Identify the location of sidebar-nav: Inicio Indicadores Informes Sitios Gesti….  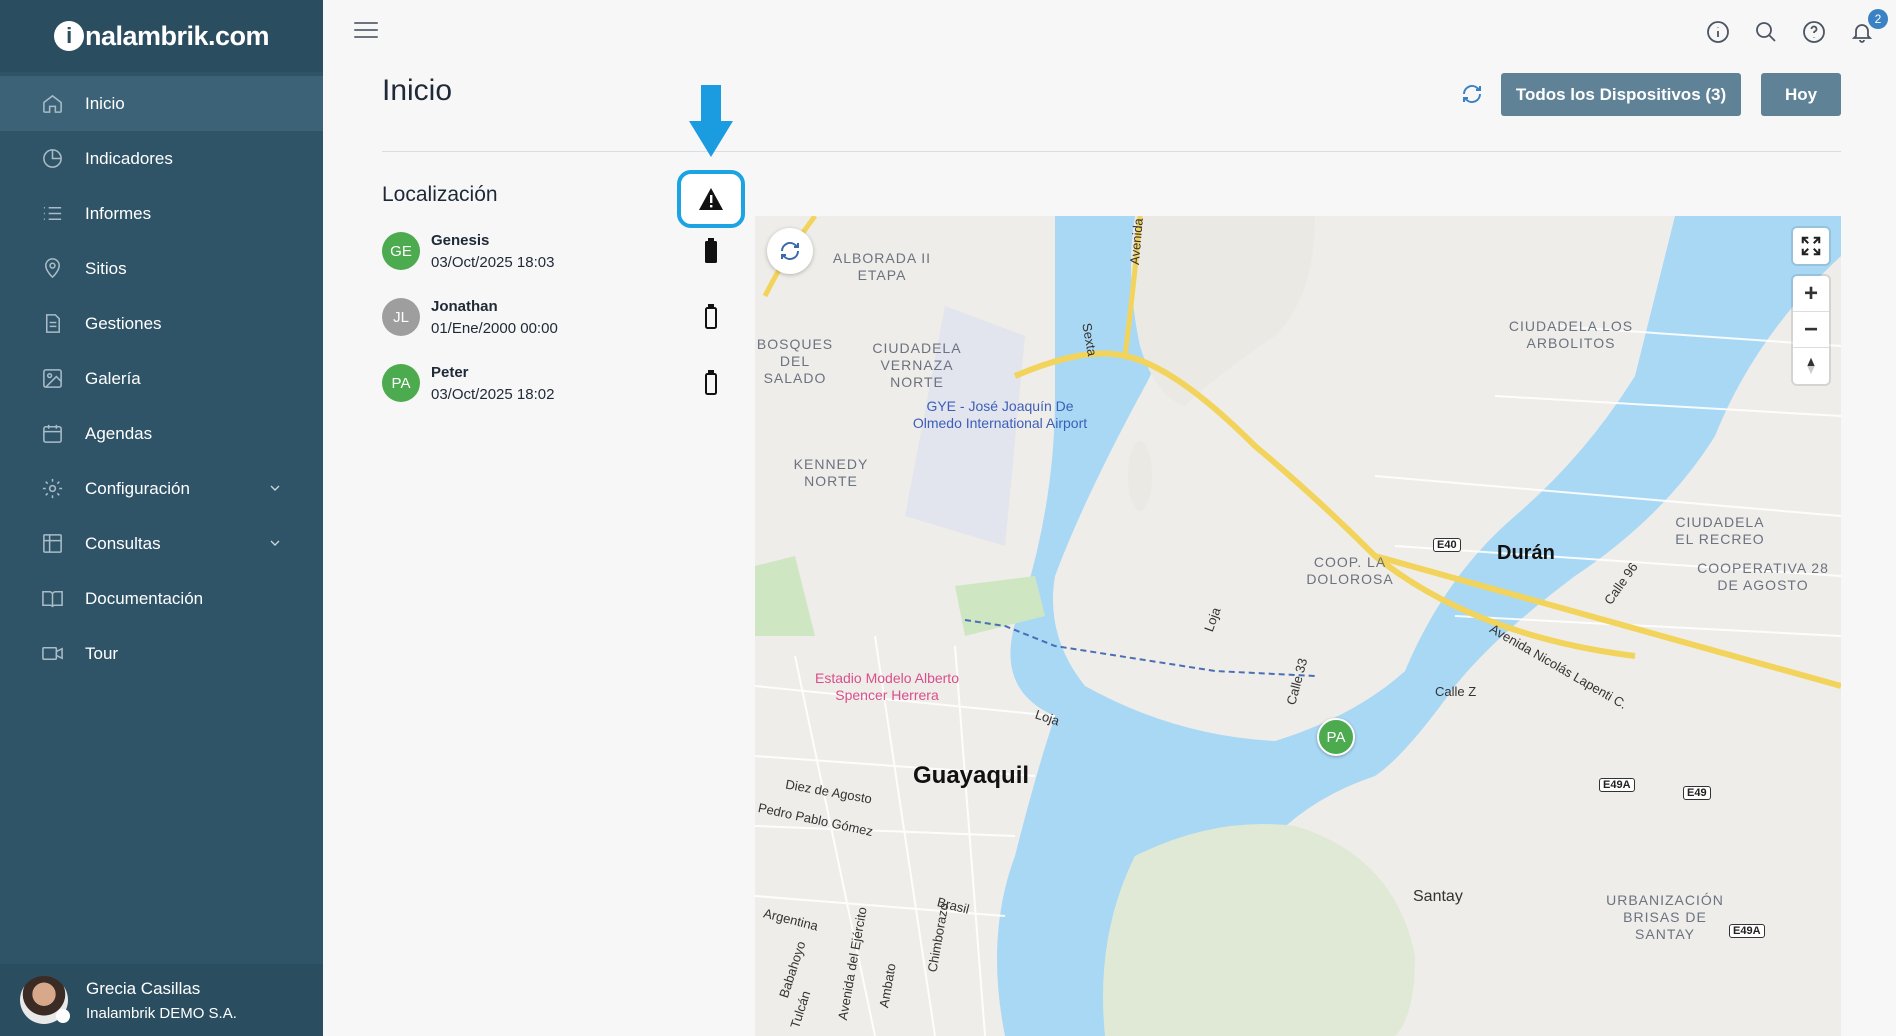
(161, 378).